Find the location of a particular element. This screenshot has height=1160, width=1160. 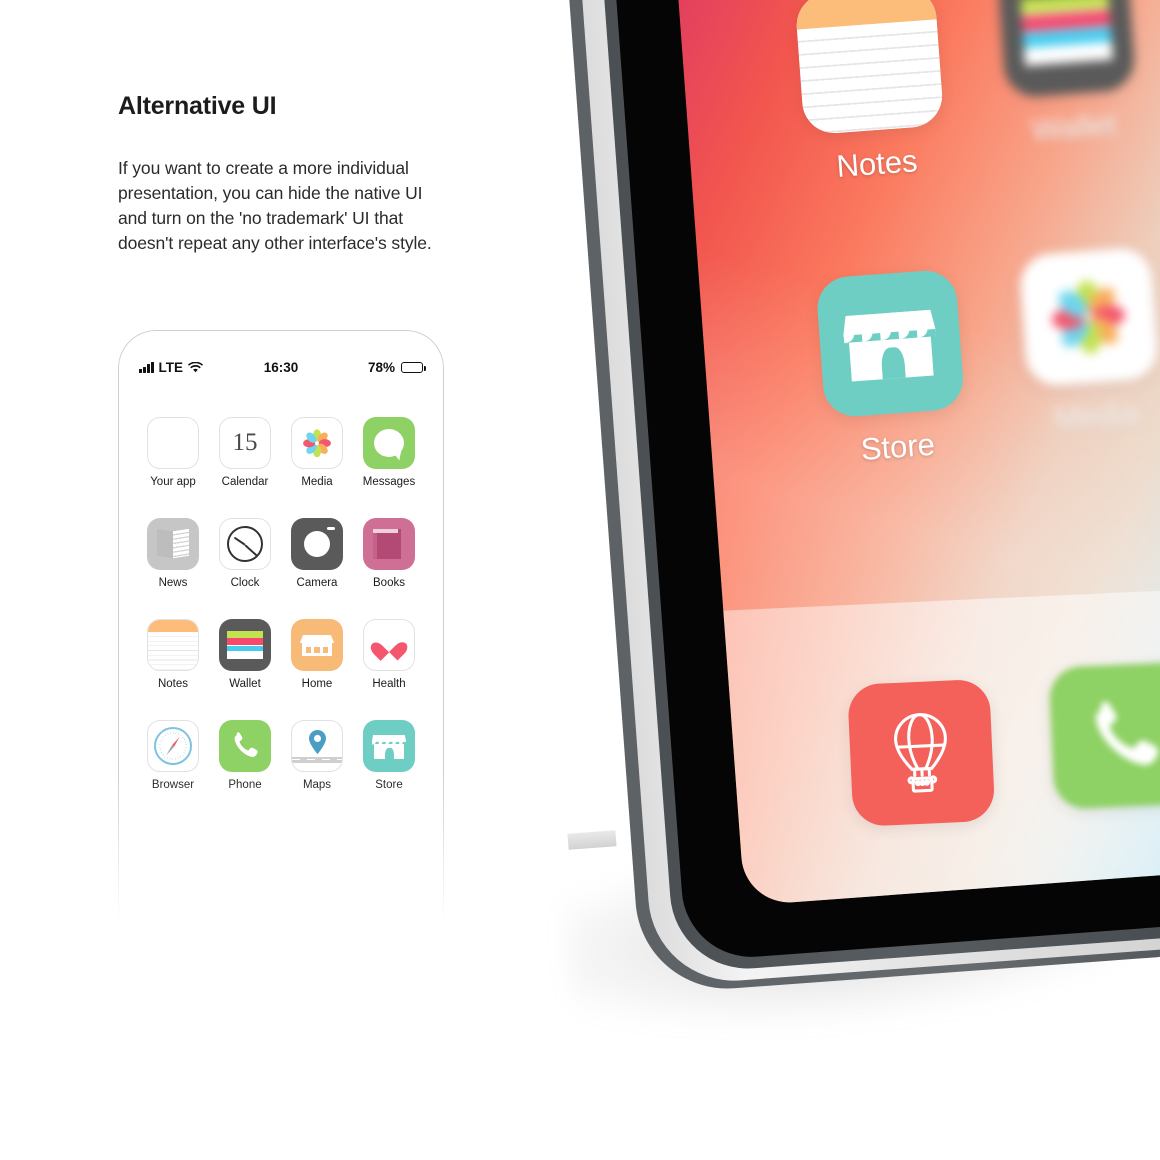

flower-petals is located at coordinates (317, 443).